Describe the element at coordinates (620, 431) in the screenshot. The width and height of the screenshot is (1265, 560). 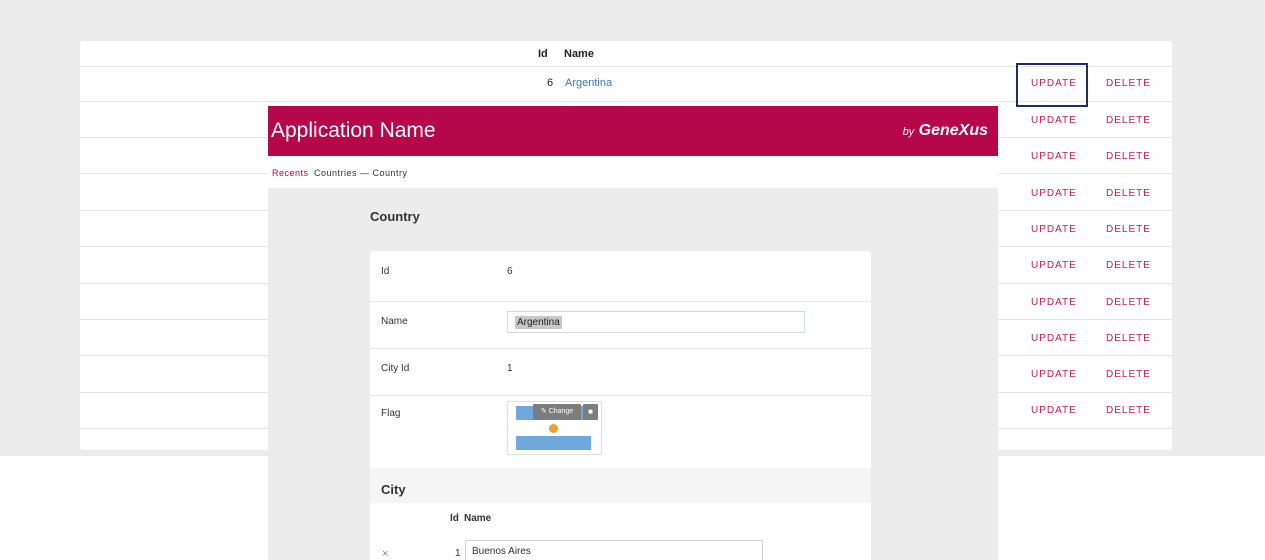
I see `flag-row: Flag ✎ Change ■` at that location.